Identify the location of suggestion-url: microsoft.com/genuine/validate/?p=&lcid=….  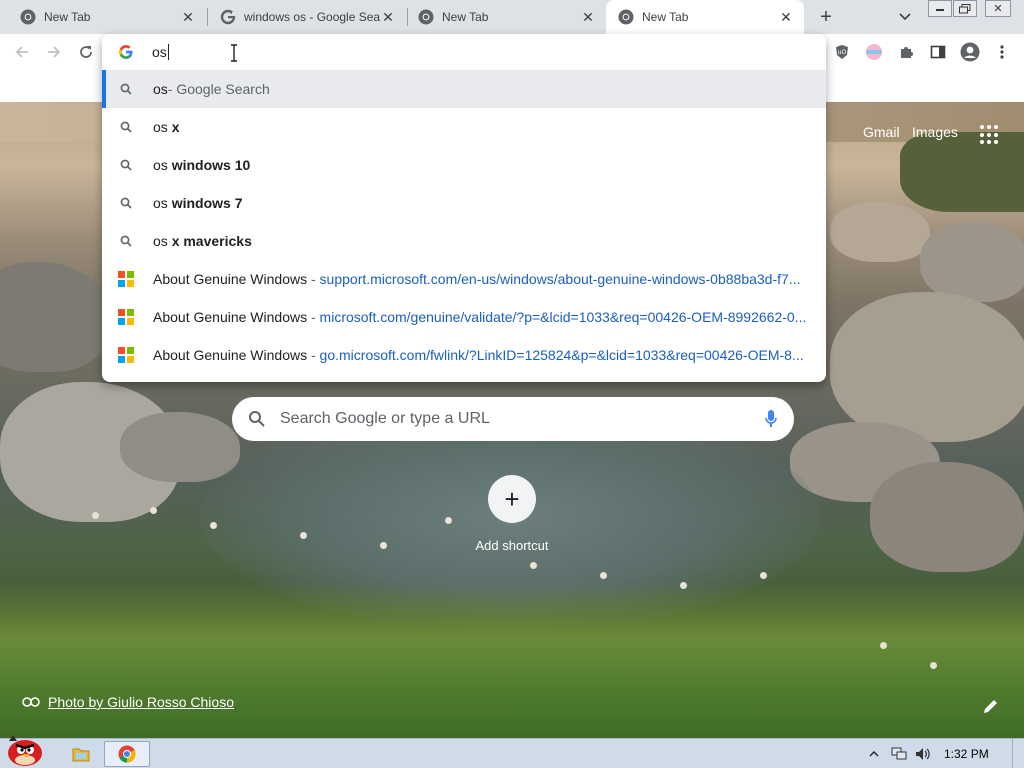
(563, 317).